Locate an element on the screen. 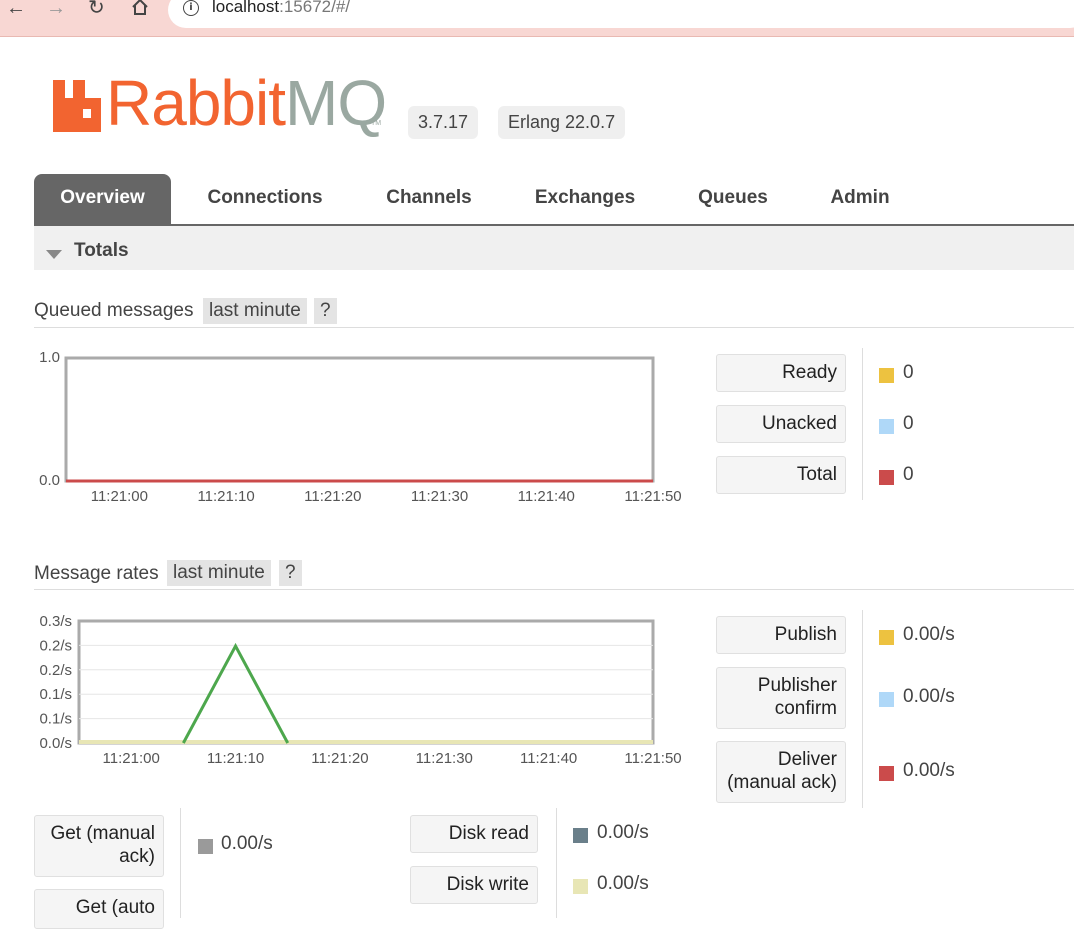  back-arrow-icon: ← is located at coordinates (16, 9).